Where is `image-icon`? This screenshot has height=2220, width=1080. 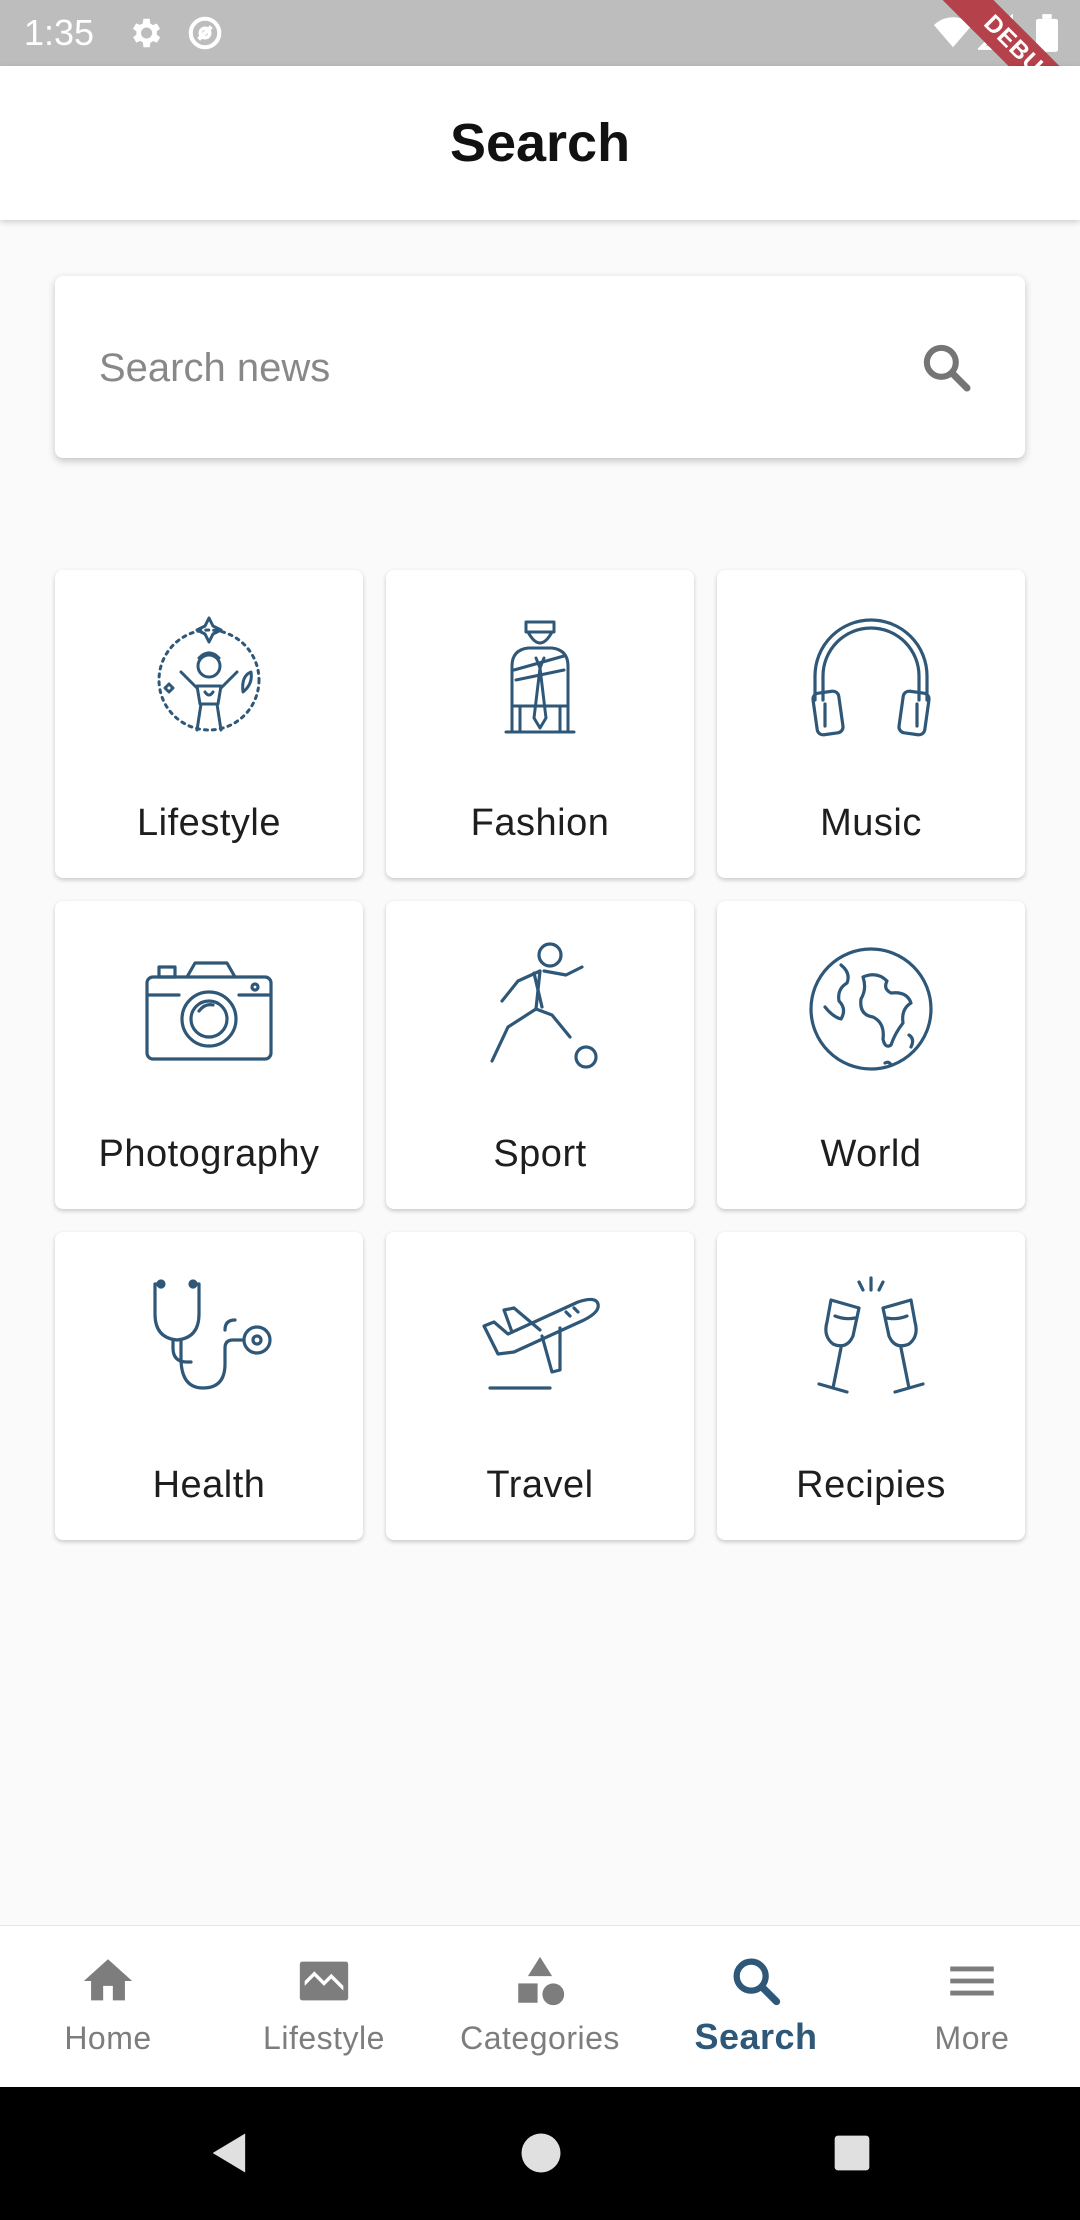
image-icon is located at coordinates (324, 1981).